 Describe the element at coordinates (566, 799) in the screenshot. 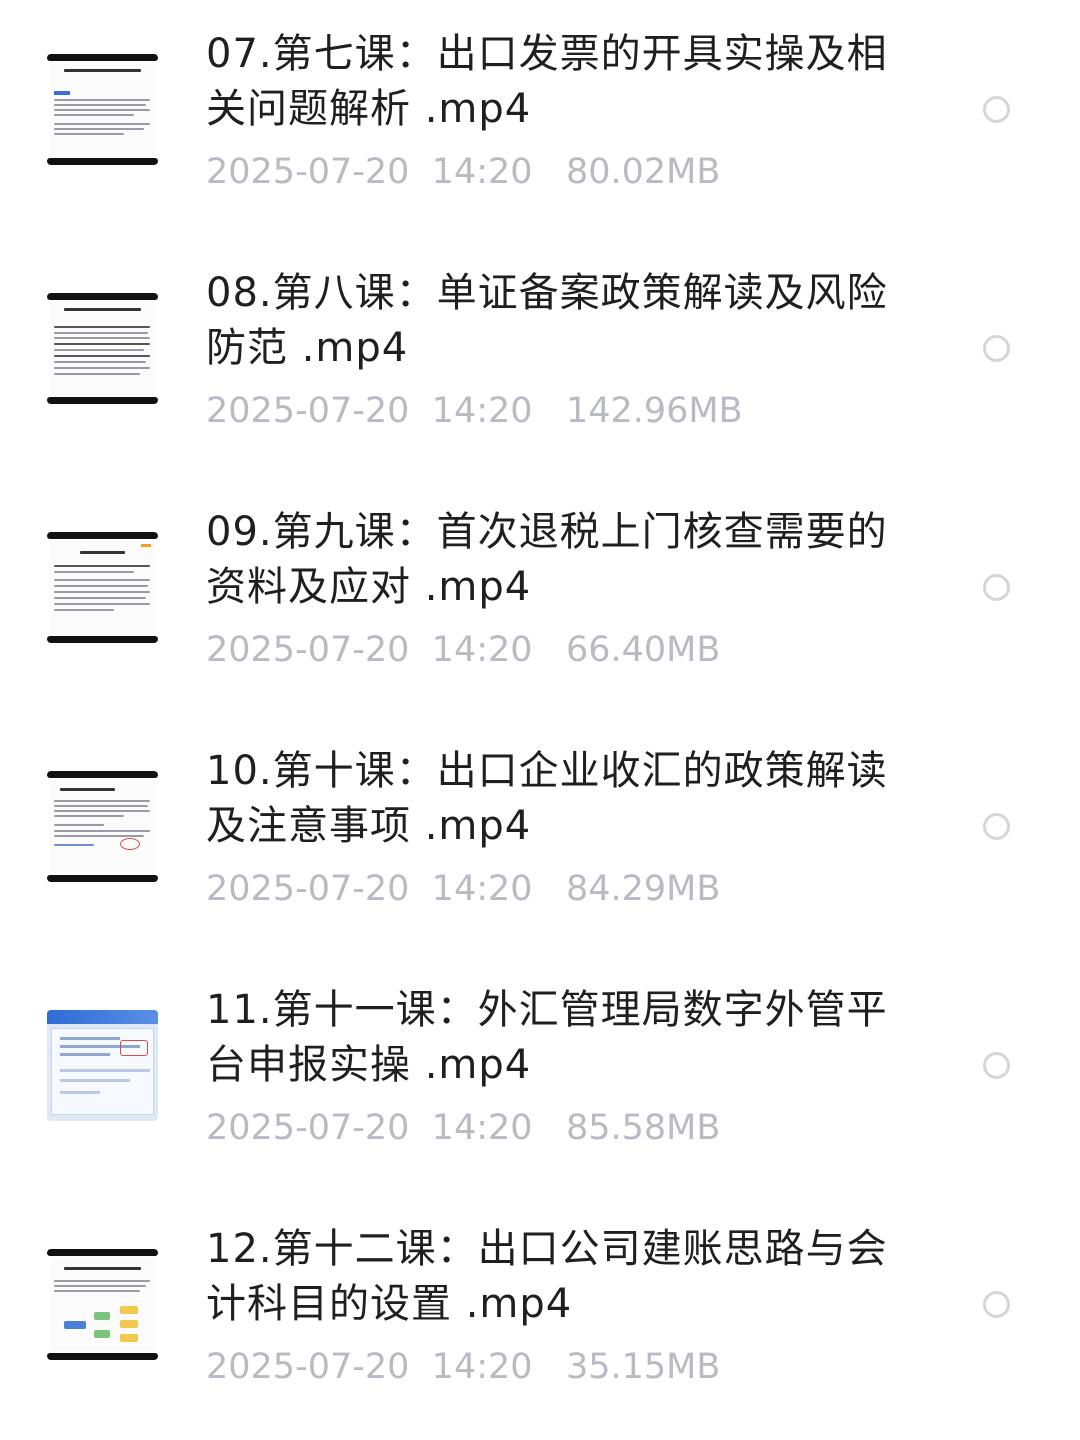

I see `file-title: 10.第十课：出口企业收汇的政策解读及注意事项 .mp4` at that location.